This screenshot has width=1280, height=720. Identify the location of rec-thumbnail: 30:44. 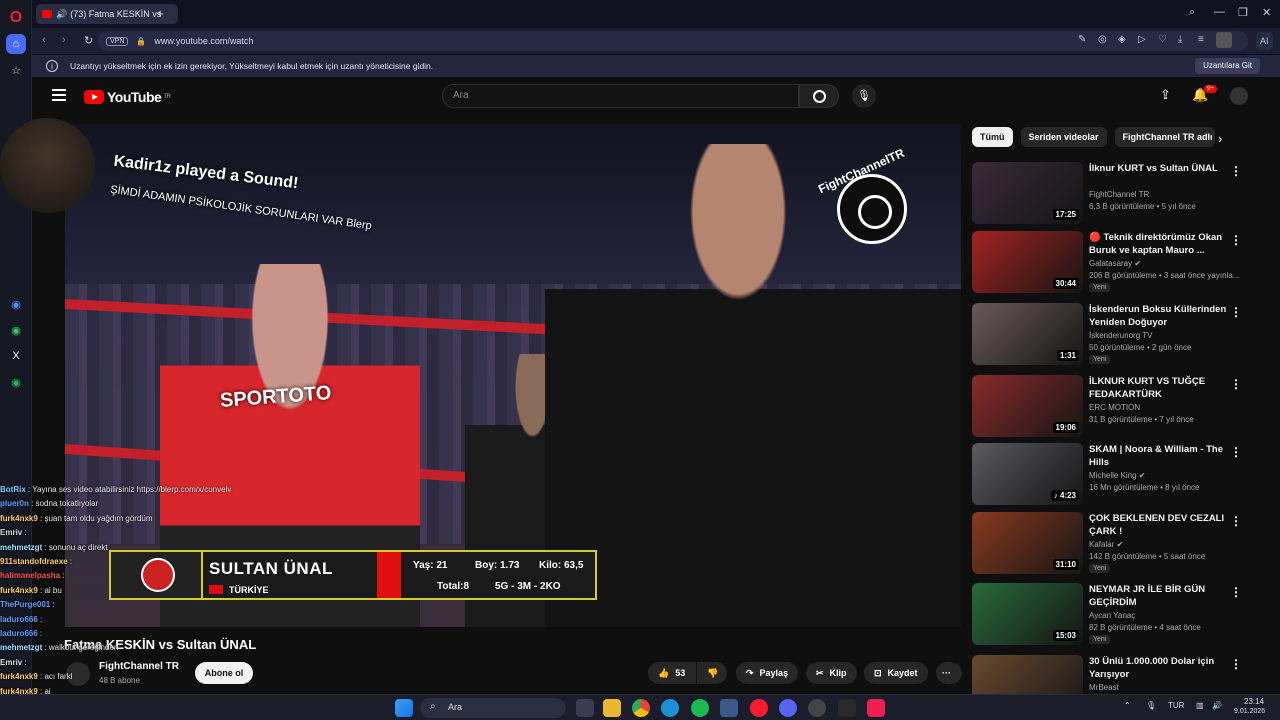
(1027, 262).